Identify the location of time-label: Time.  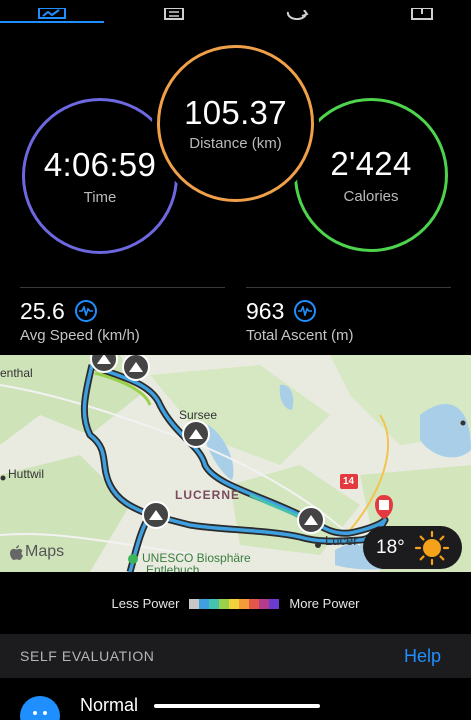
(100, 197).